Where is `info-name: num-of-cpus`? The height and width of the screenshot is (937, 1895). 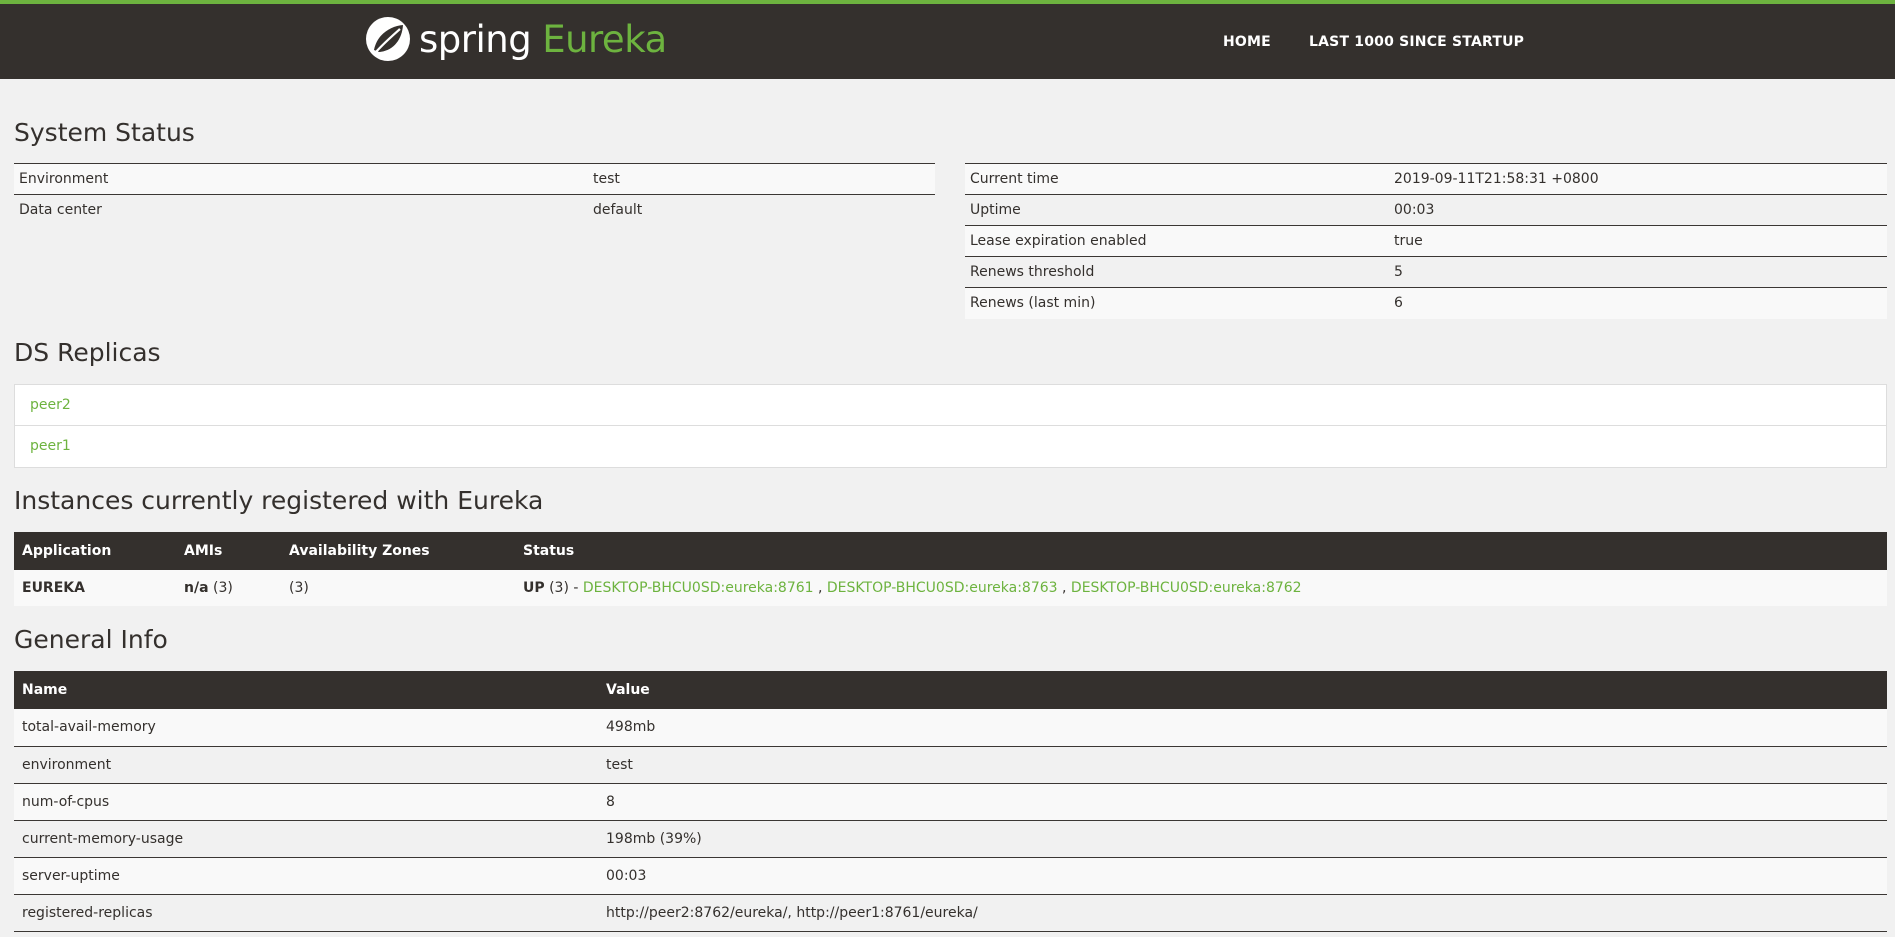
info-name: num-of-cpus is located at coordinates (306, 802).